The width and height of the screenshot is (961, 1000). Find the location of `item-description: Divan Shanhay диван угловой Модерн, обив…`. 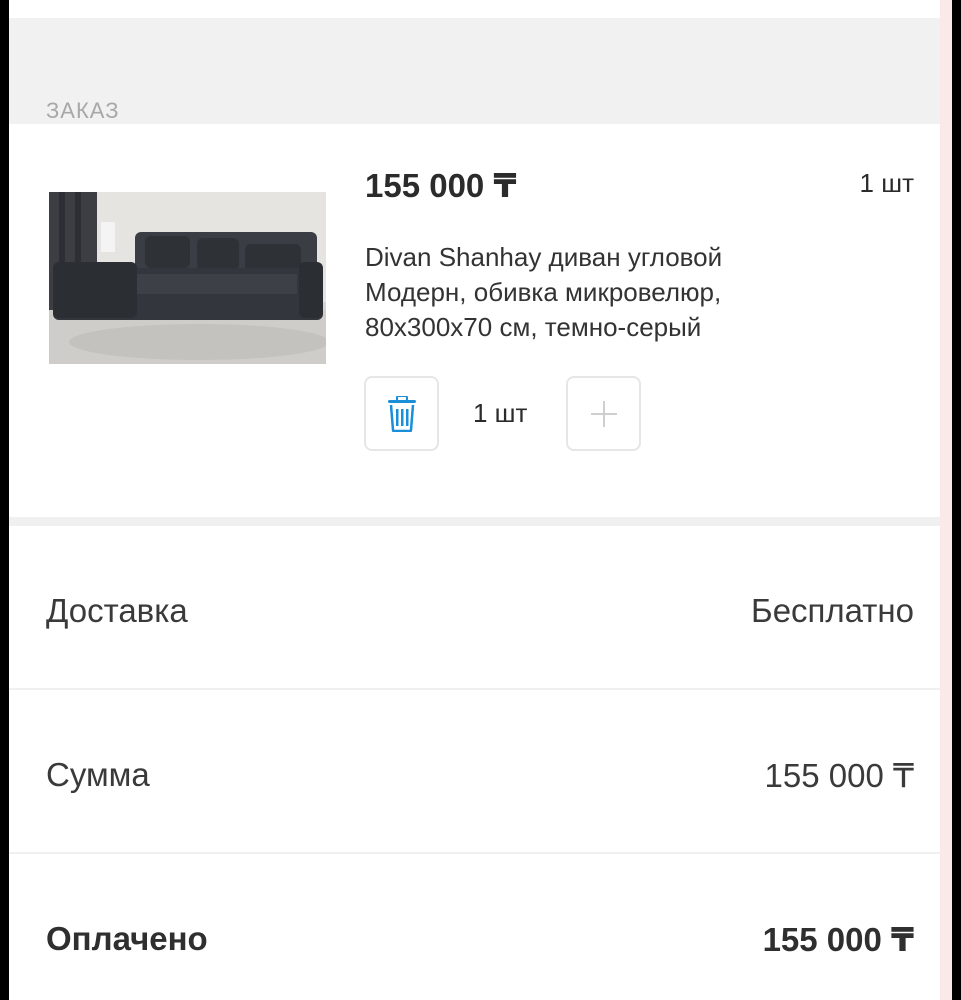

item-description: Divan Shanhay диван угловой Модерн, обив… is located at coordinates (595, 292).